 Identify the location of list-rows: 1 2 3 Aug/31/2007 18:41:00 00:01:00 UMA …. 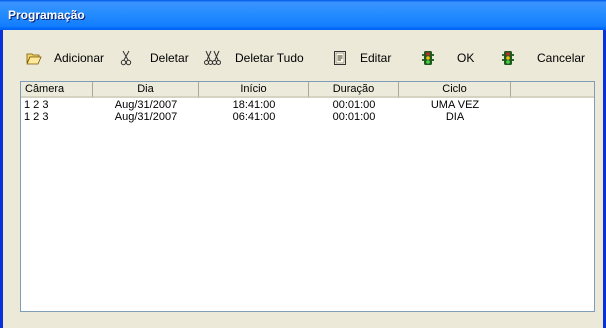
(307, 111).